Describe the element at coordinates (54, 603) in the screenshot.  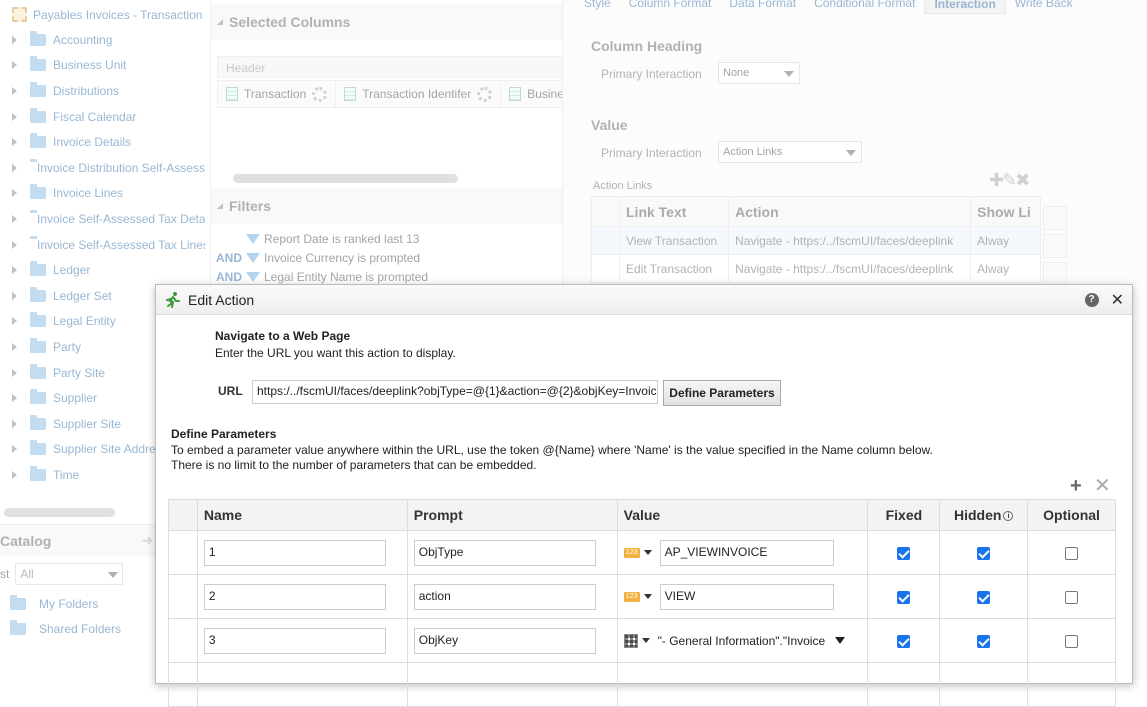
I see `my-folders-item: My Folders` at that location.